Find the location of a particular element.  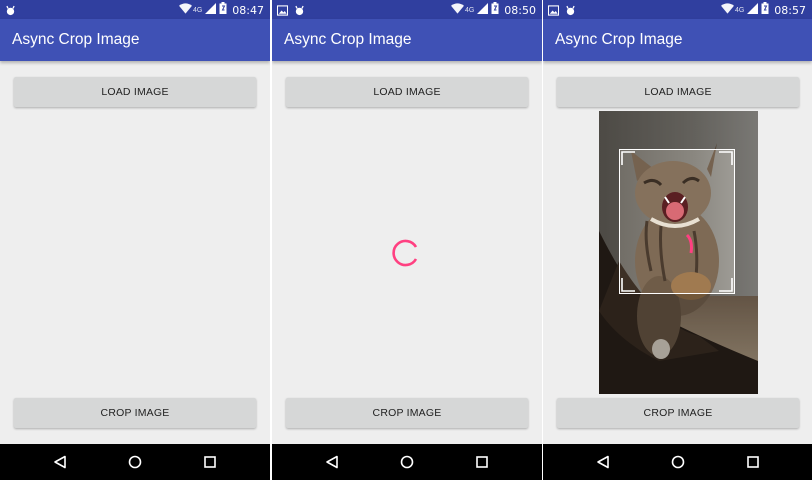

crop-frame is located at coordinates (677, 221).